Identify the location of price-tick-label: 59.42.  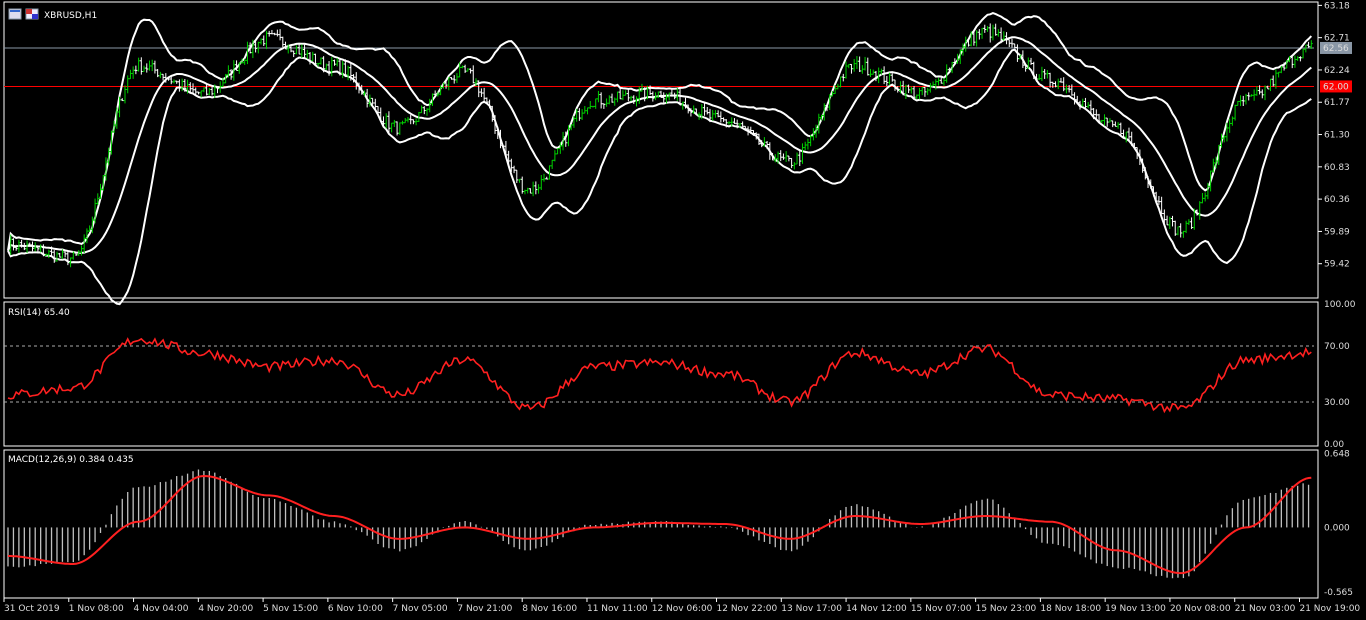
(1337, 265).